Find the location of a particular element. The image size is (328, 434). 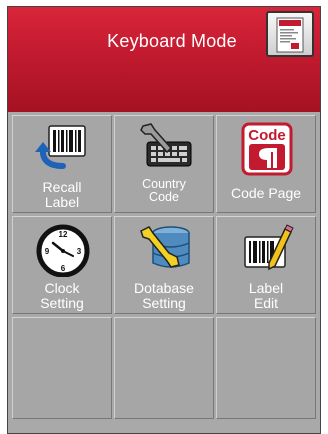

country-code-tile: Country Code is located at coordinates (164, 164).